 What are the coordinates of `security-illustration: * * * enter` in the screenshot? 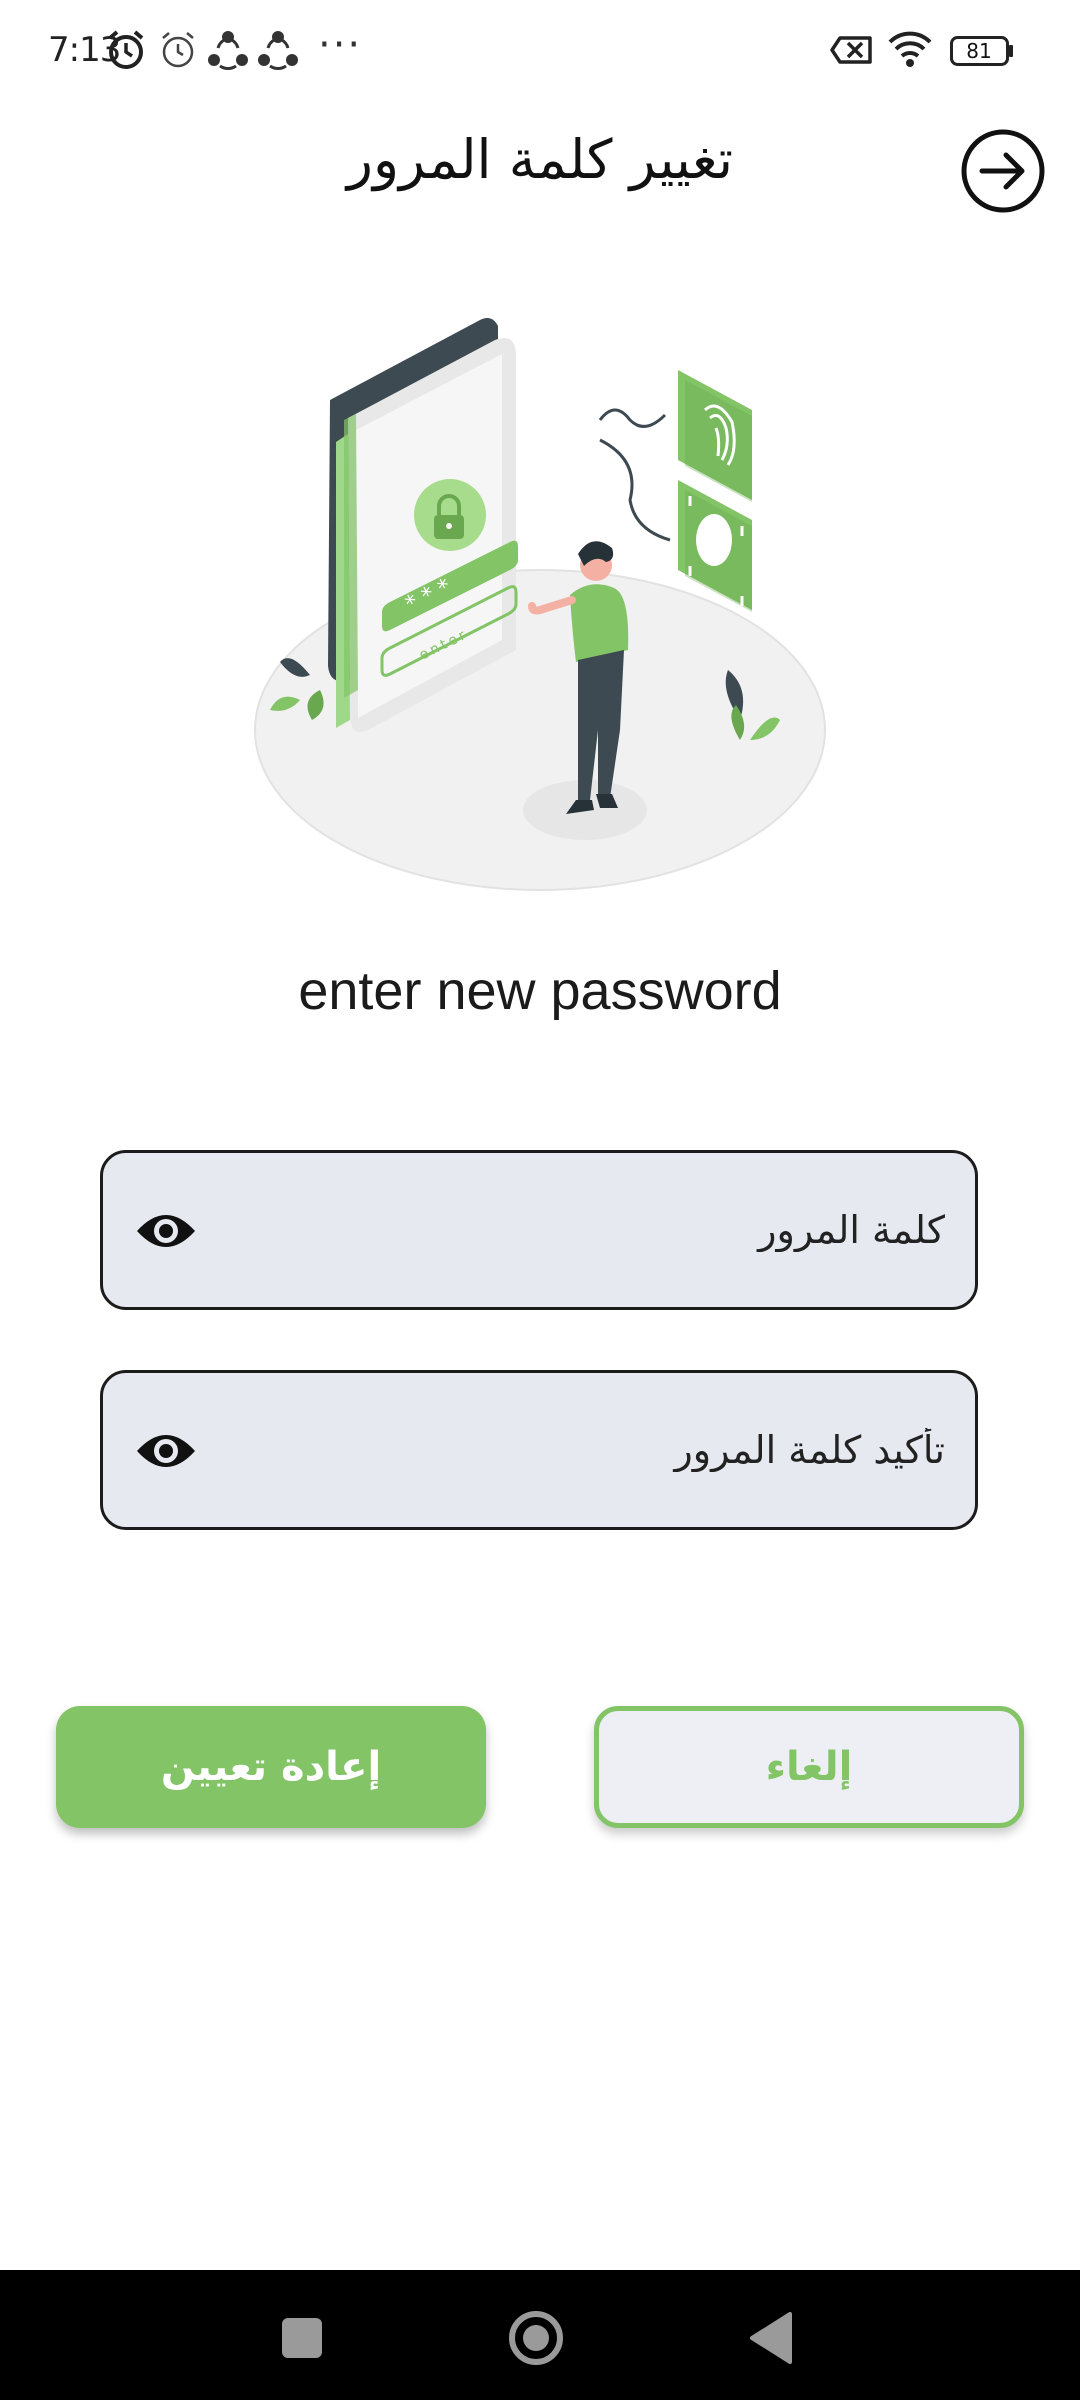 It's located at (540, 604).